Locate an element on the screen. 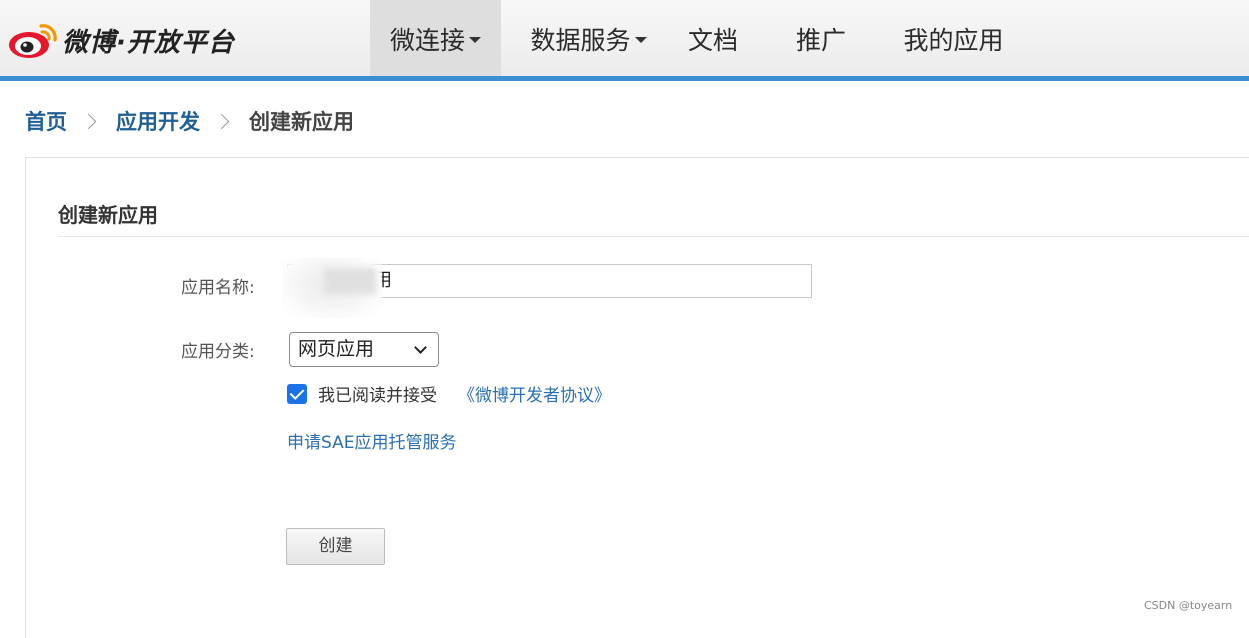  create-button: 创建 is located at coordinates (335, 546).